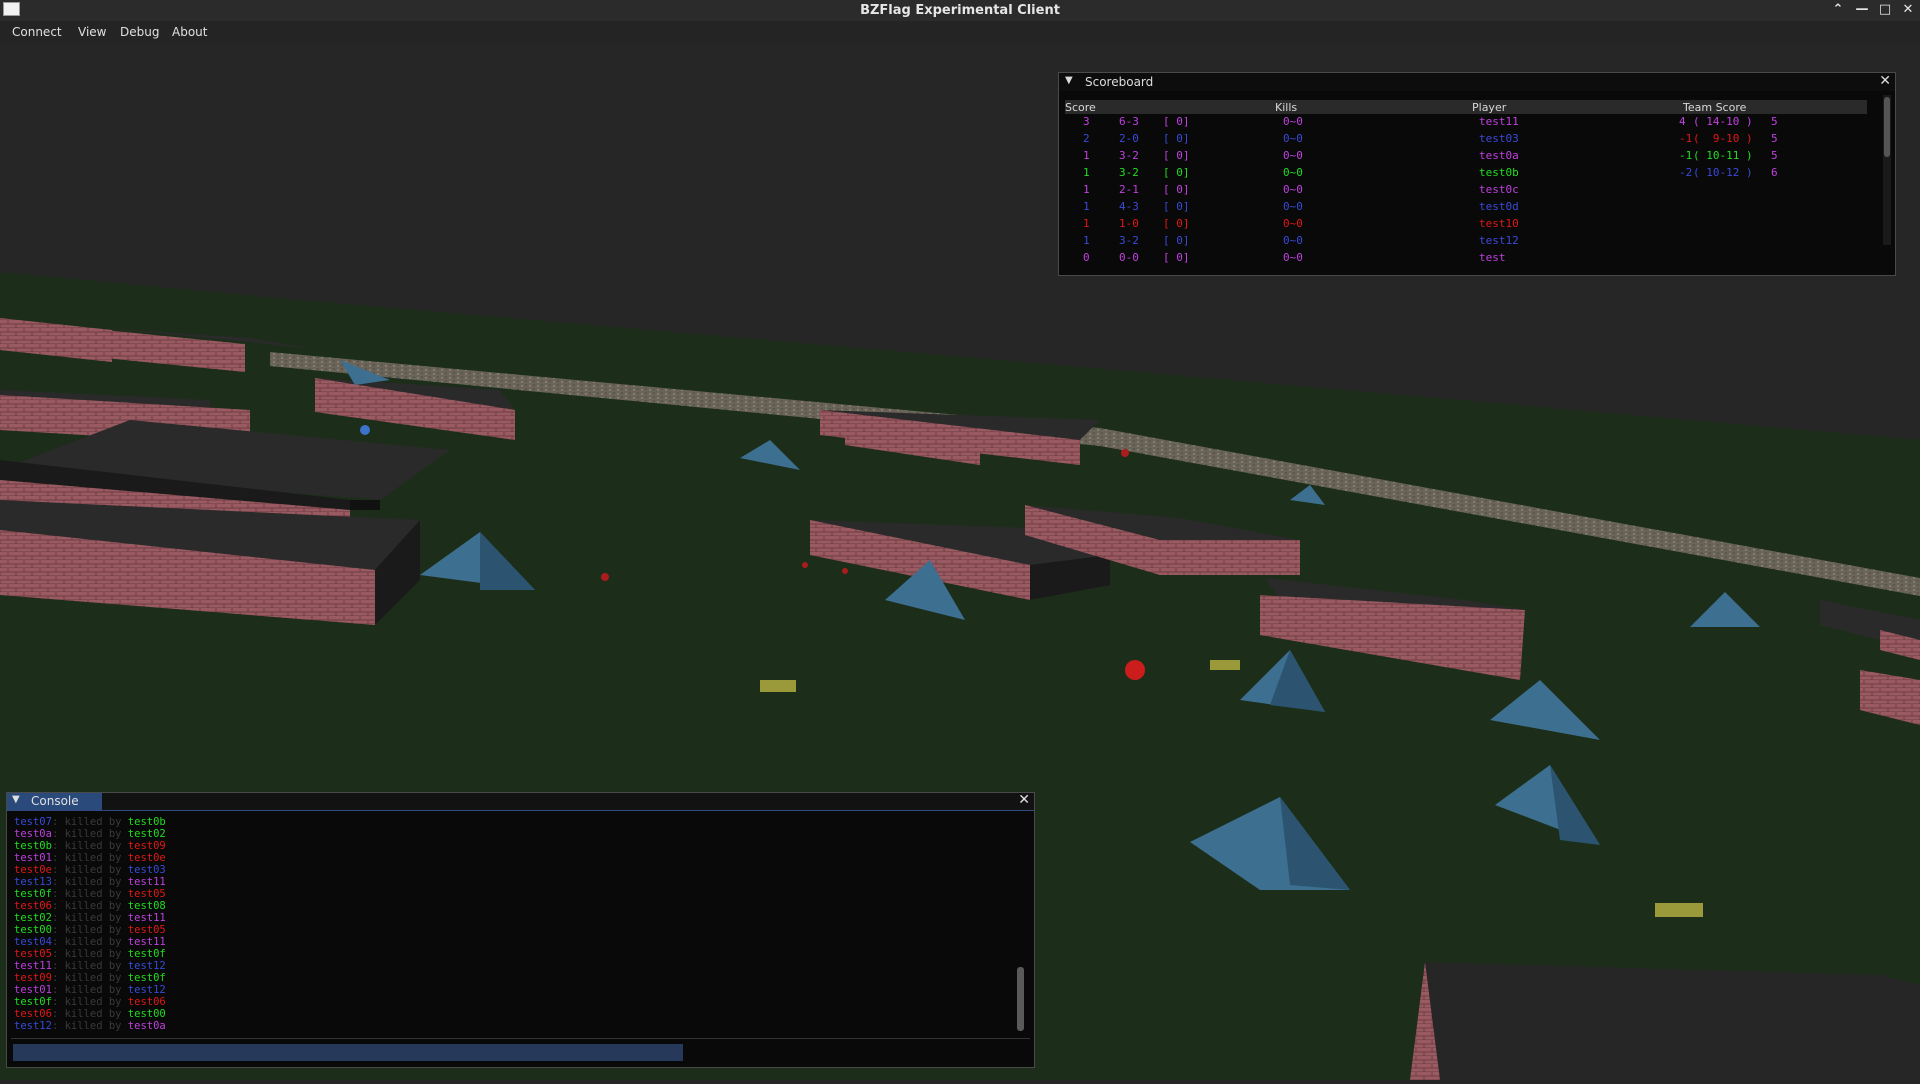  Describe the element at coordinates (1119, 82) in the screenshot. I see `scoreboard-title: Scoreboard` at that location.